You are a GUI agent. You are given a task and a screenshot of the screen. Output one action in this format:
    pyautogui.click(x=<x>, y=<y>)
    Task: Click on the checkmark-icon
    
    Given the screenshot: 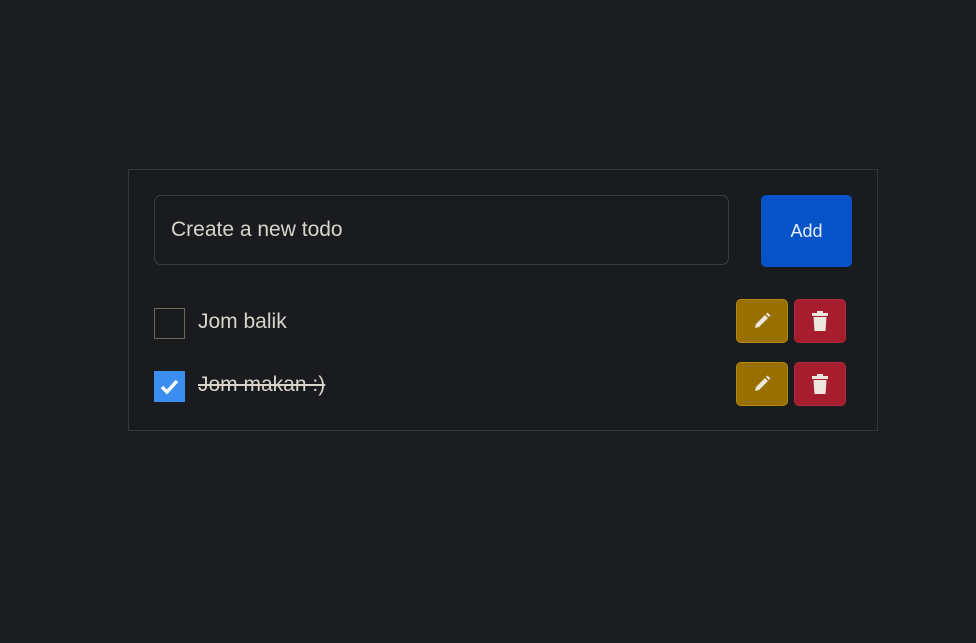 What is the action you would take?
    pyautogui.click(x=169, y=387)
    